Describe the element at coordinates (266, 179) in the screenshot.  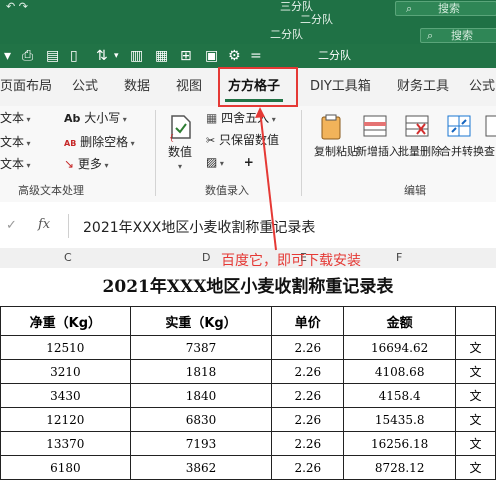
I see `annotation-arrow` at that location.